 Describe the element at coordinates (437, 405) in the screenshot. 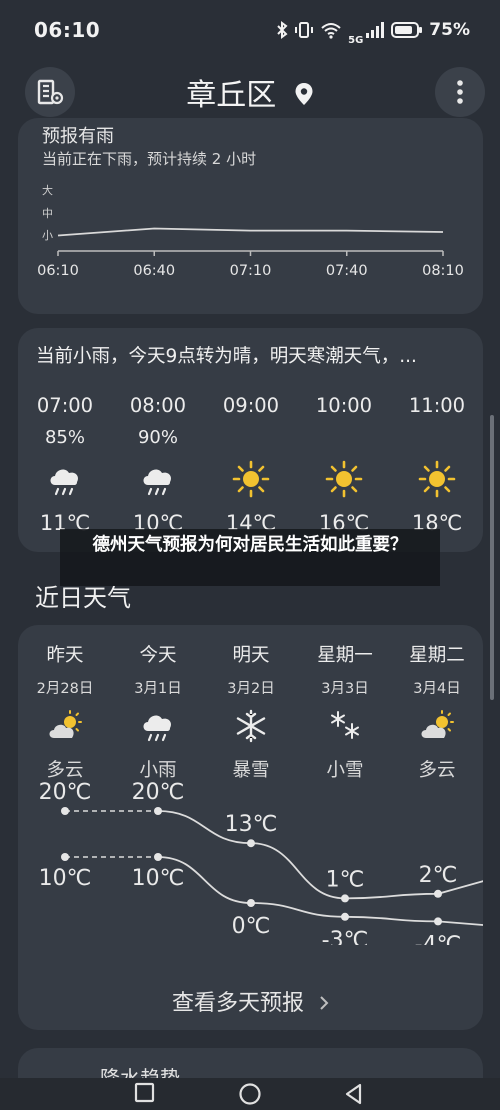

I see `hour-time: 11:00` at that location.